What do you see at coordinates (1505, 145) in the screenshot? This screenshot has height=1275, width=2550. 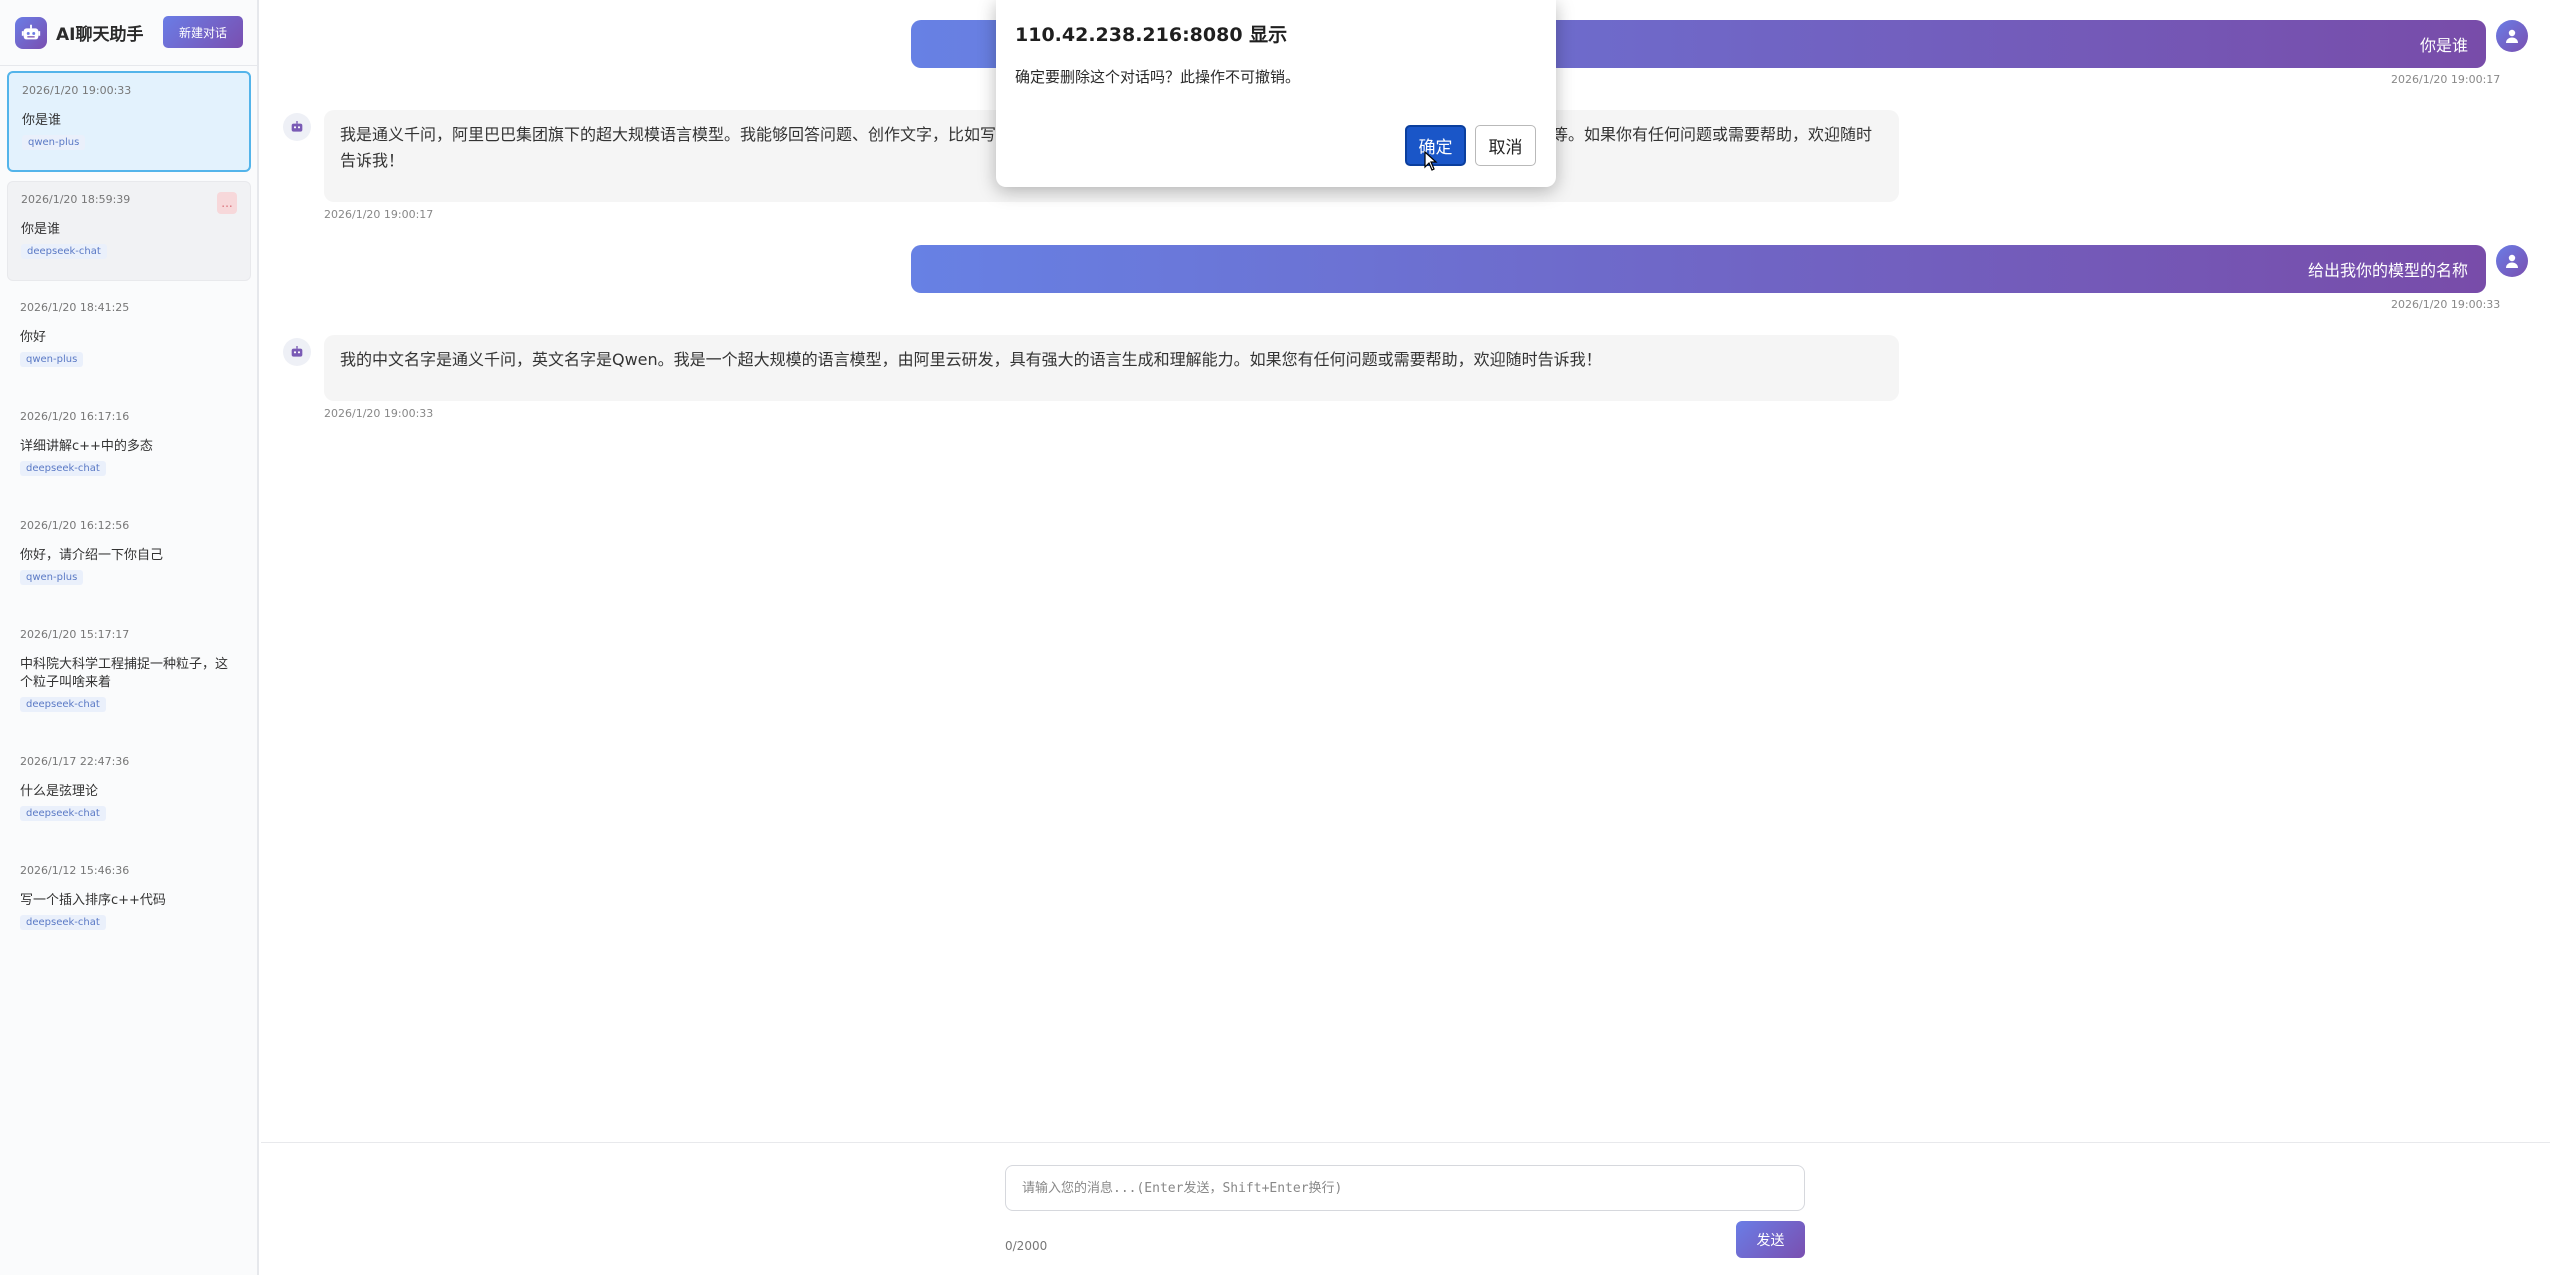 I see `dialog-cancel-button: 取消` at bounding box center [1505, 145].